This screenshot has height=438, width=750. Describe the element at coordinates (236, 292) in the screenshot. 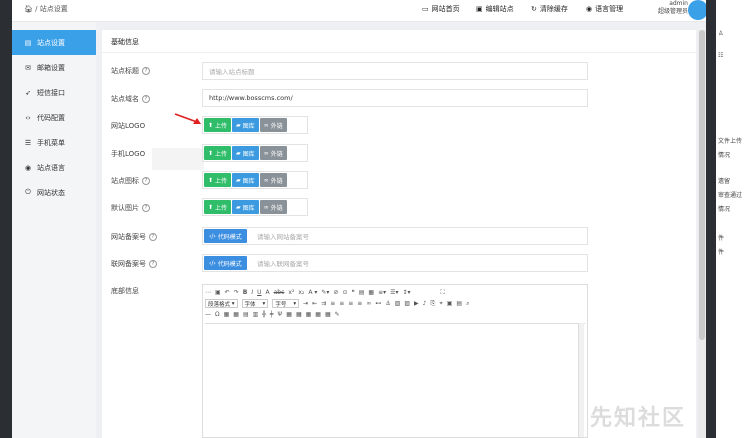

I see `redo-icon: ↷` at that location.